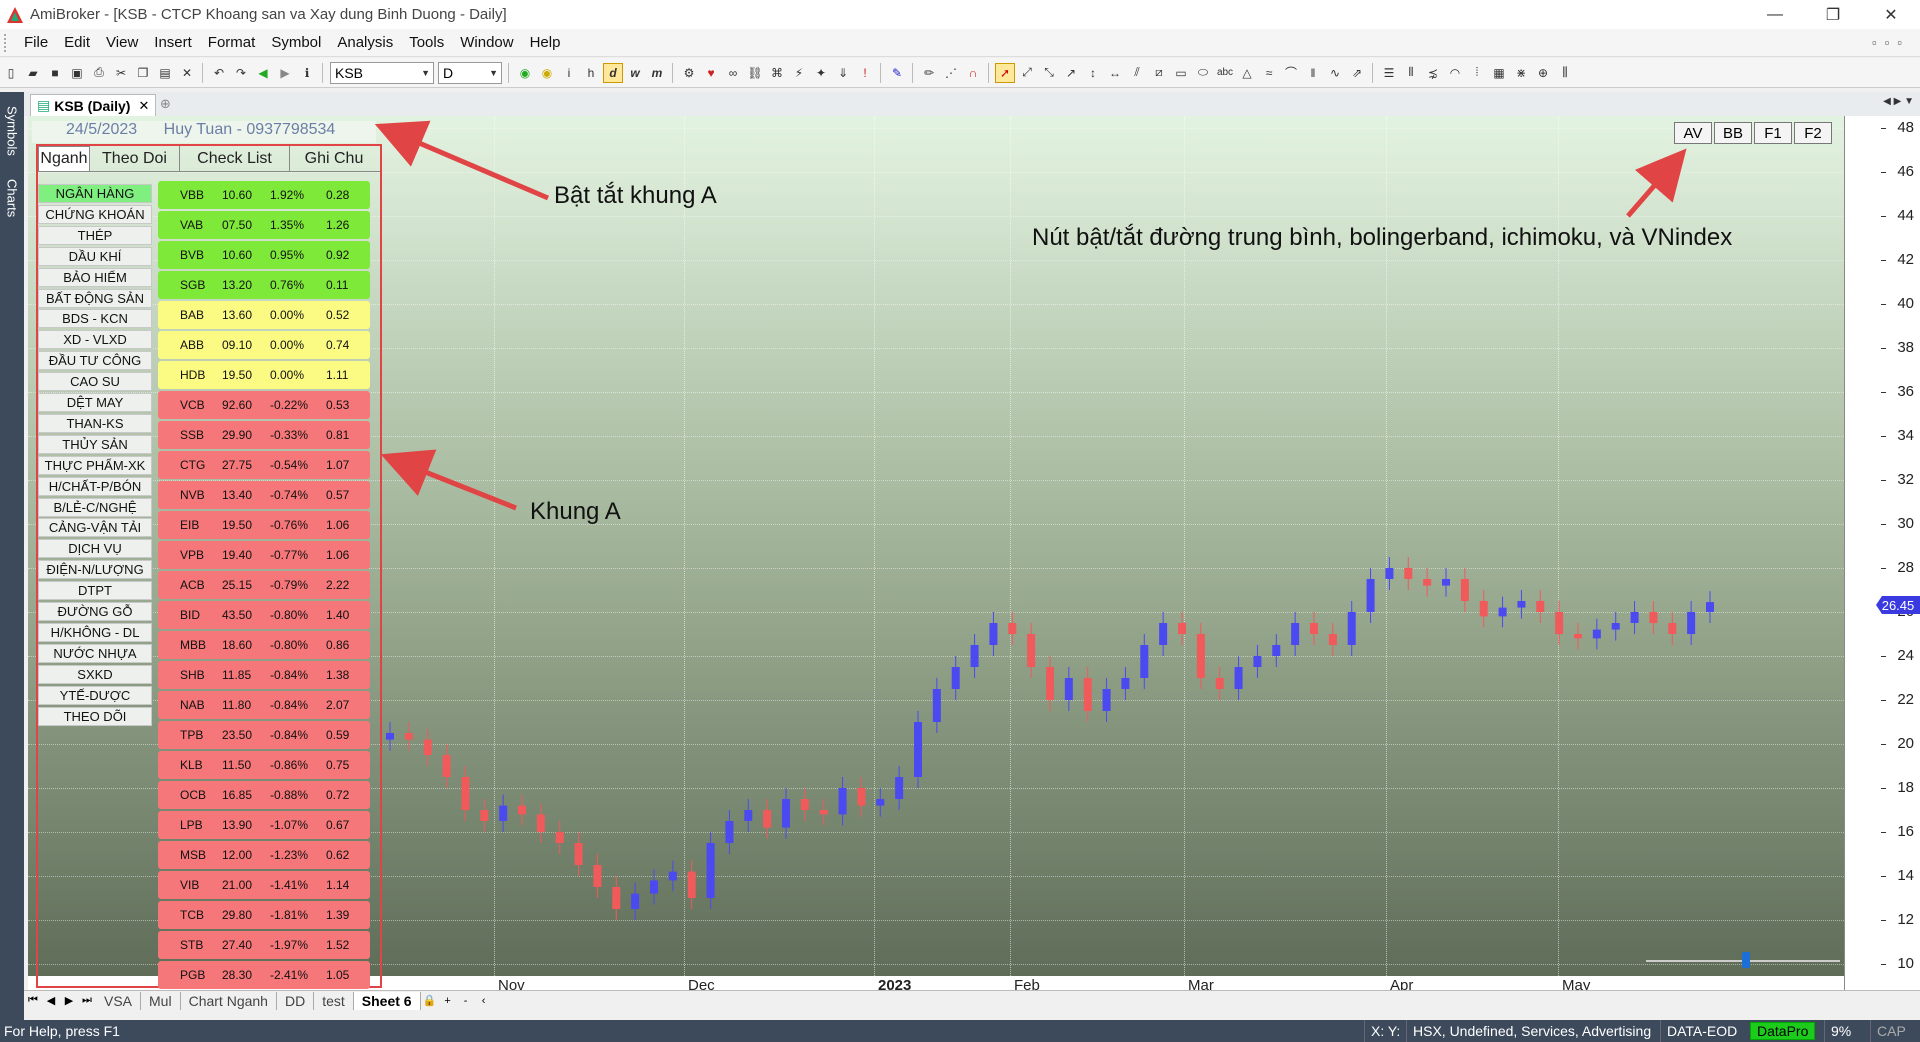 This screenshot has height=1042, width=1920. I want to click on stock-row: VBB 10.60 1.92% 0.28, so click(264, 195).